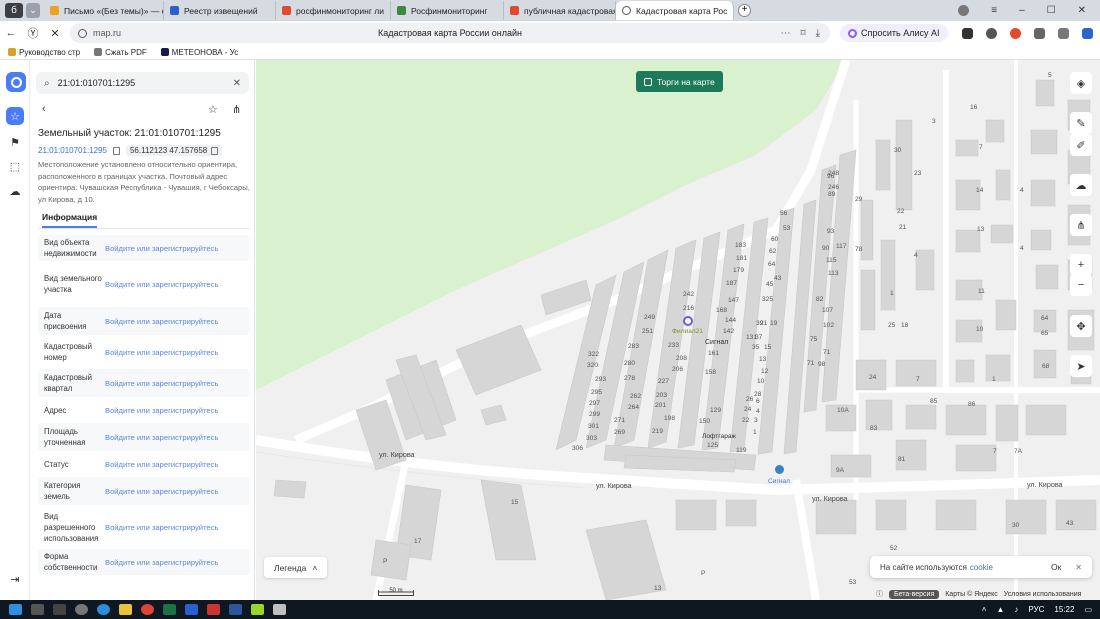  I want to click on cookie-ok-button: Ок, so click(1056, 567).